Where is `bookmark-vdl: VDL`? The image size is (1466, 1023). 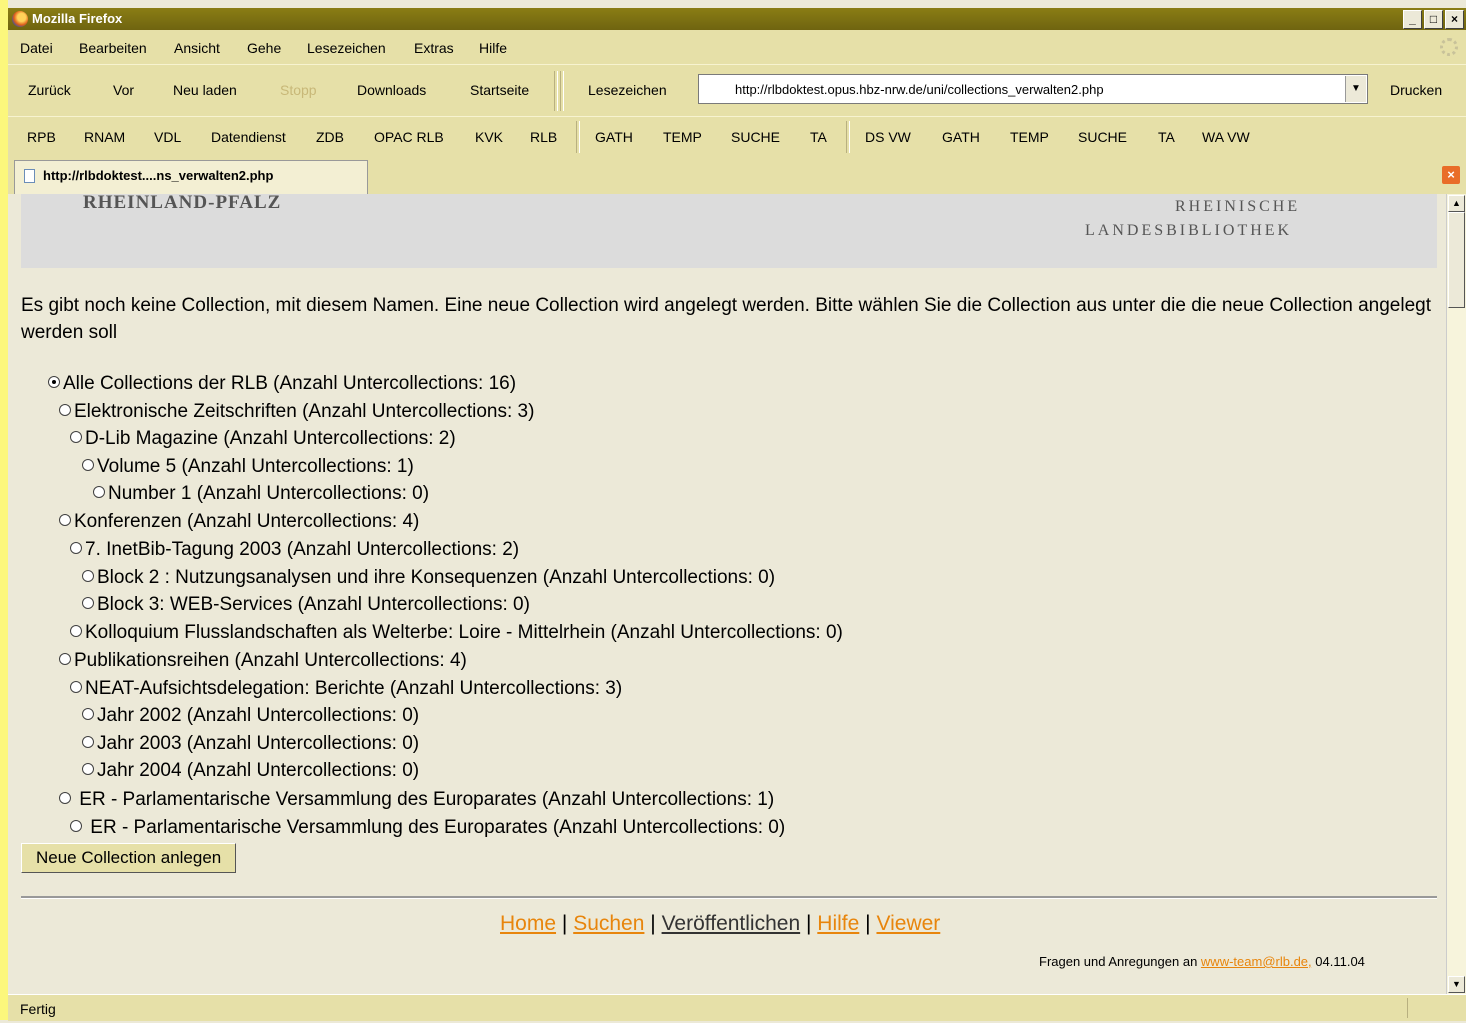
bookmark-vdl: VDL is located at coordinates (167, 137).